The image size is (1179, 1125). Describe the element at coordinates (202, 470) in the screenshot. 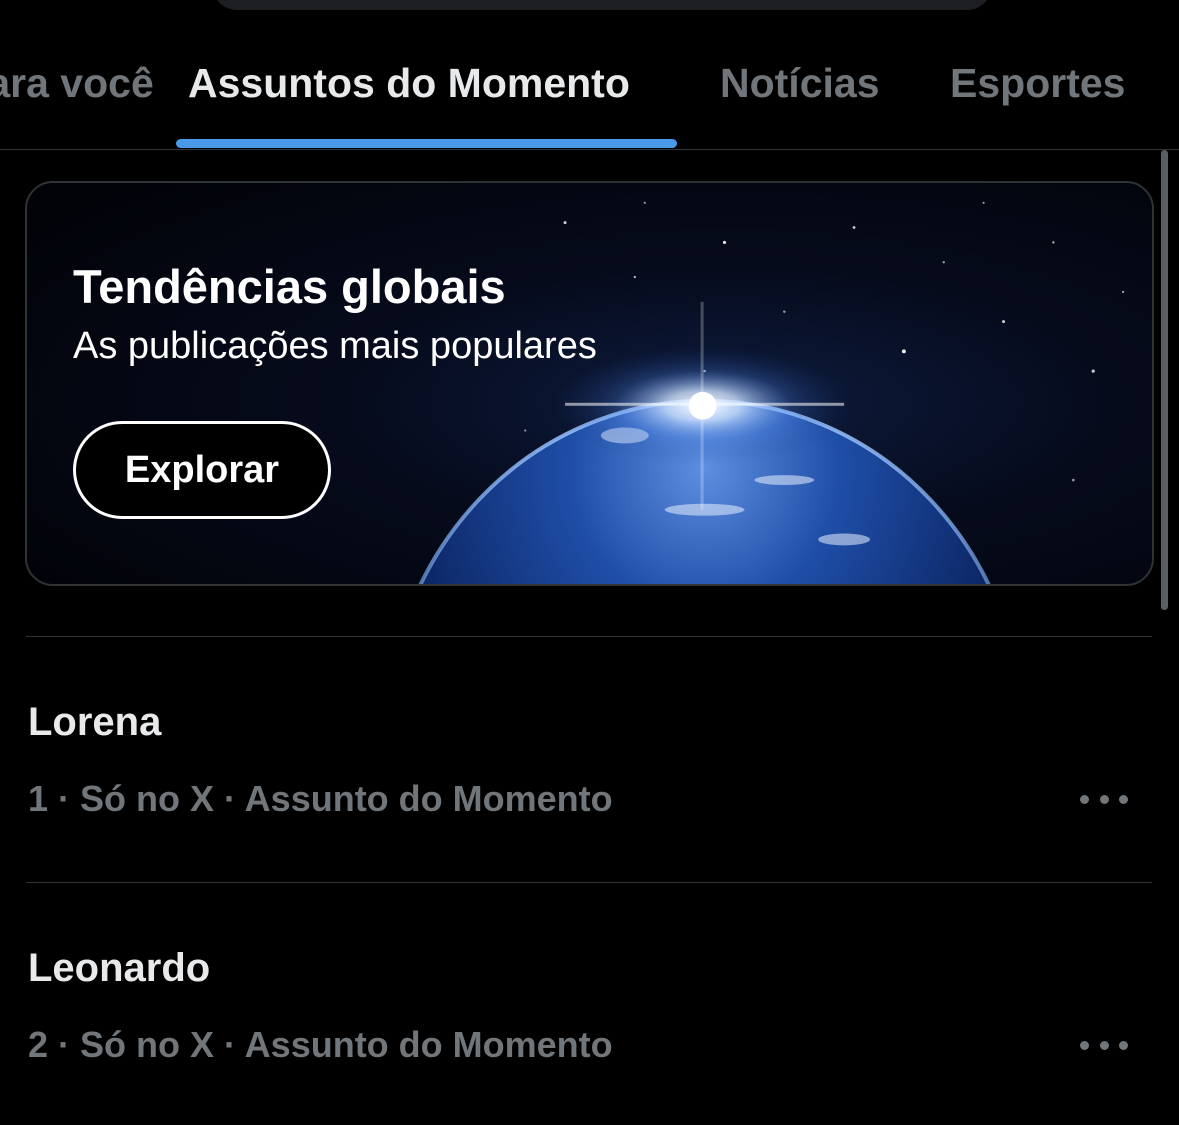

I see `explore-button: Explorar` at that location.